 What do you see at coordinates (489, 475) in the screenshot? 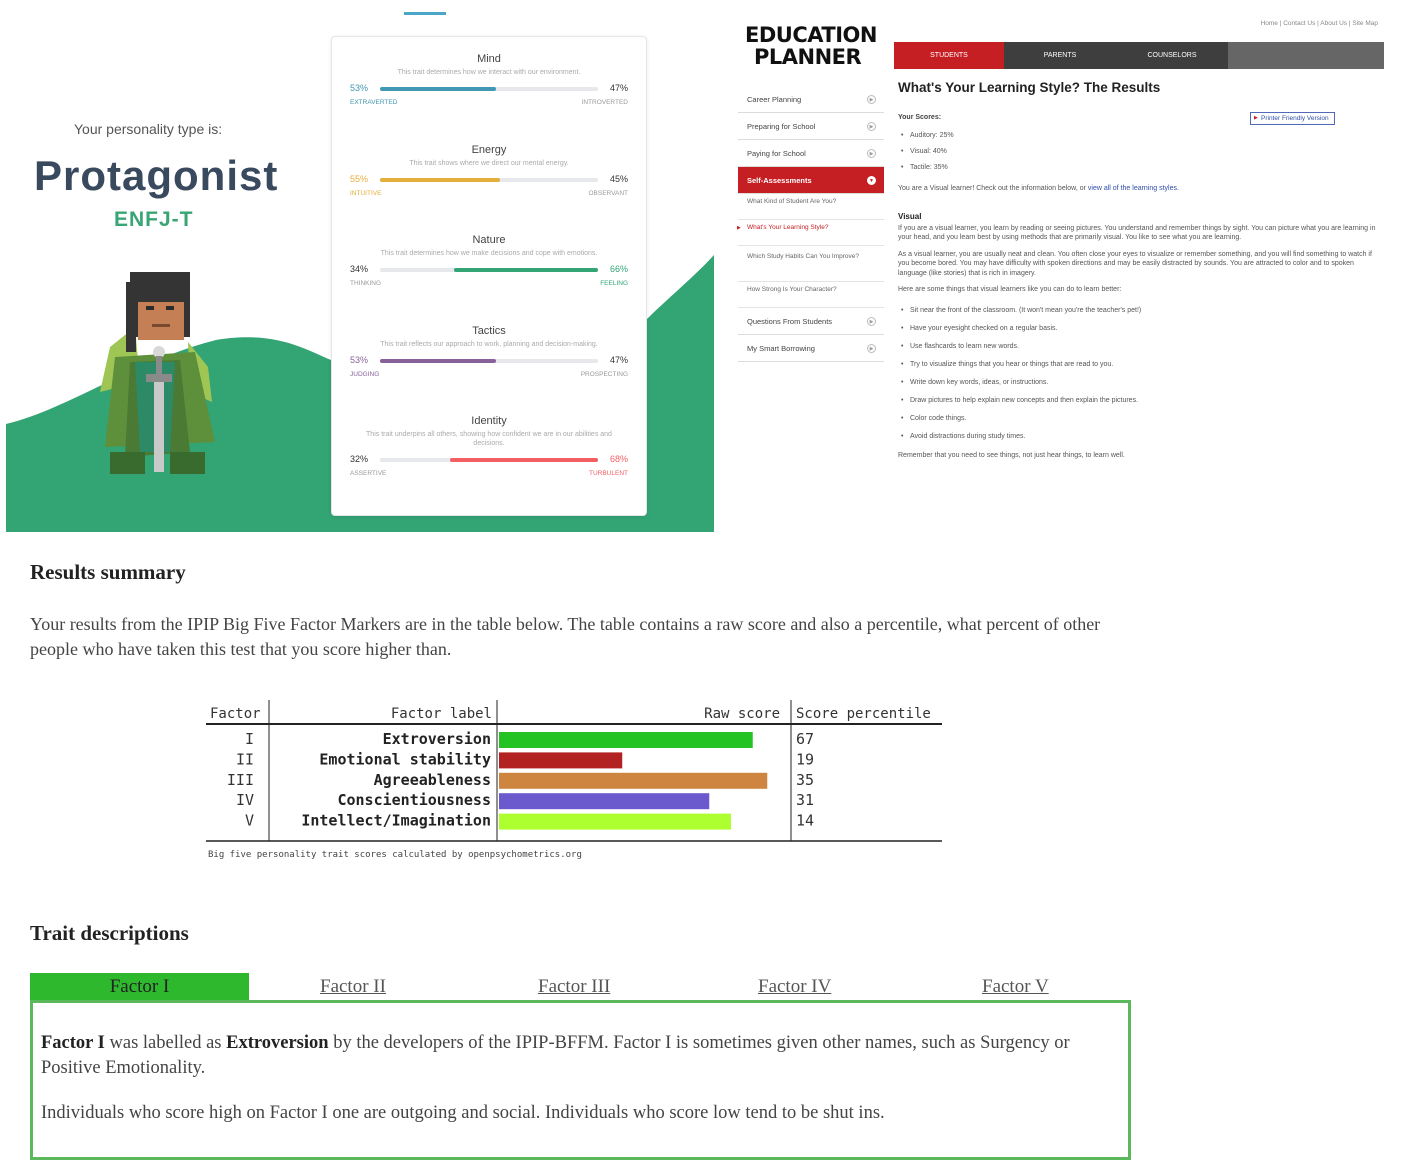
I see `trait-pole-labels: ASSERTIVE TURBULENT` at bounding box center [489, 475].